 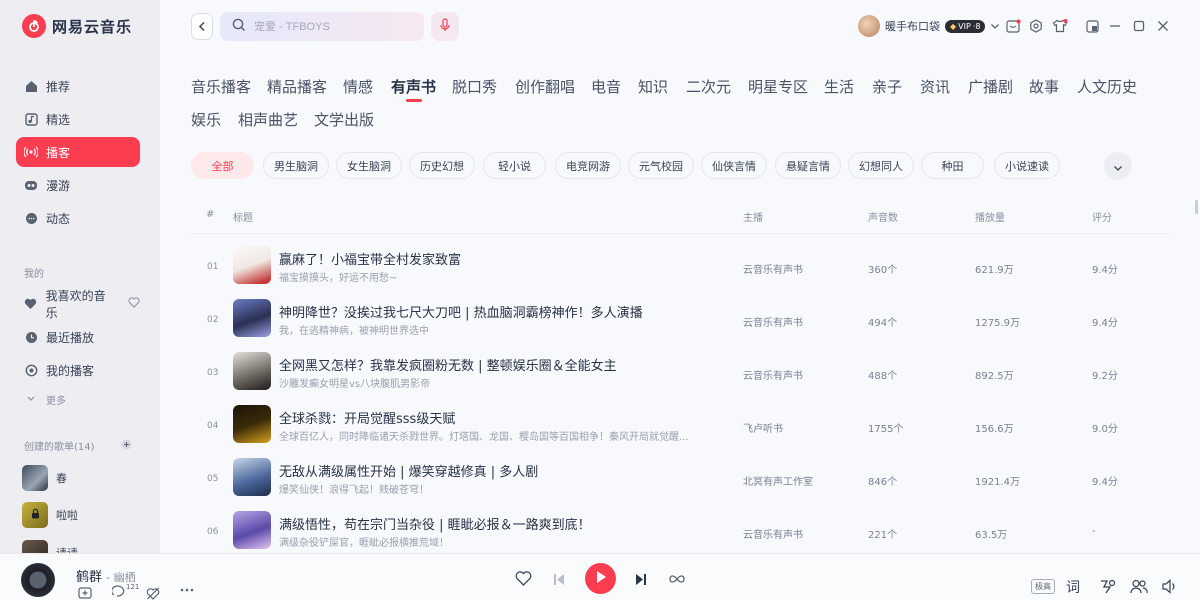 What do you see at coordinates (77, 26) in the screenshot?
I see `app-logo: 网易云音乐` at bounding box center [77, 26].